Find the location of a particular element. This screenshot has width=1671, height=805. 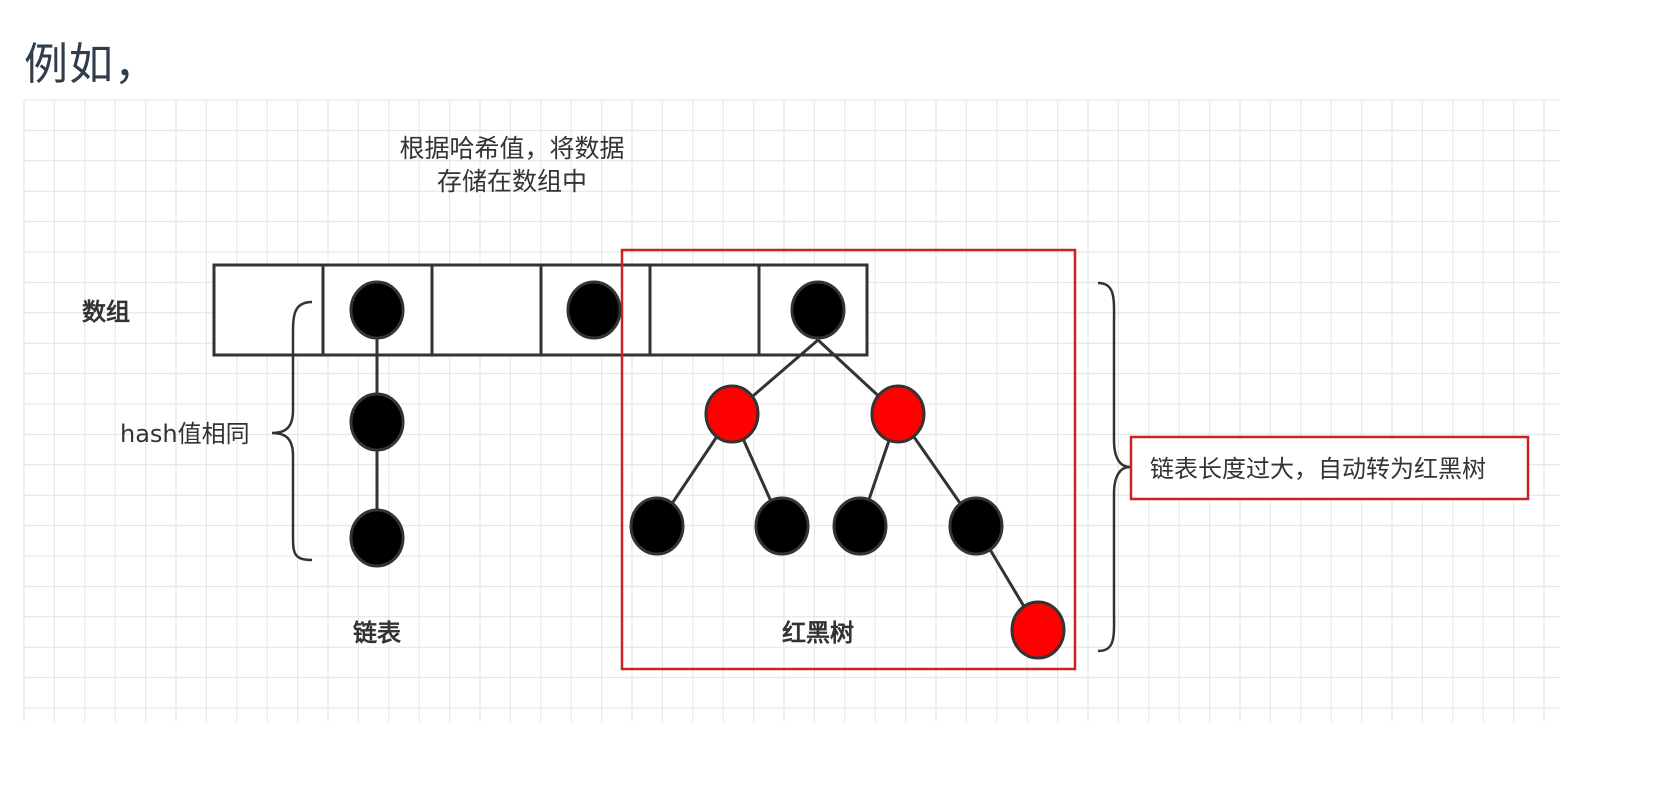

tree-node-red-left is located at coordinates (732, 414).